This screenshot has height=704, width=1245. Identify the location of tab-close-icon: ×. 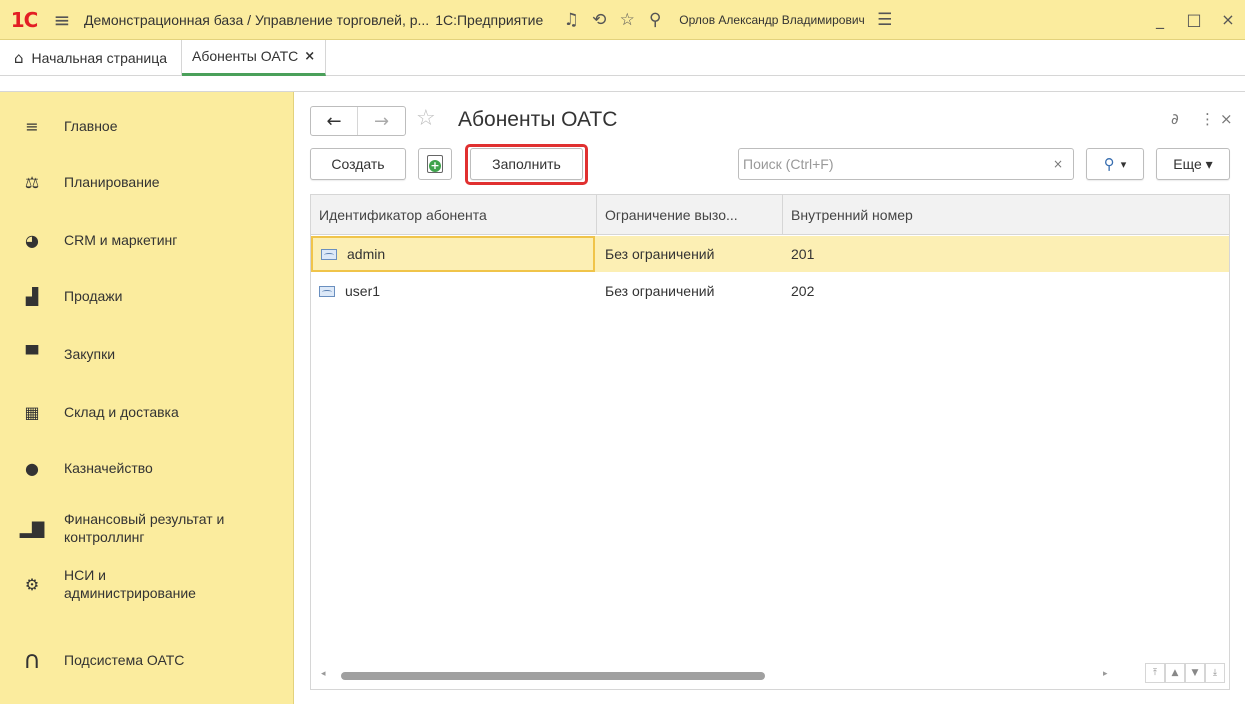
(309, 56).